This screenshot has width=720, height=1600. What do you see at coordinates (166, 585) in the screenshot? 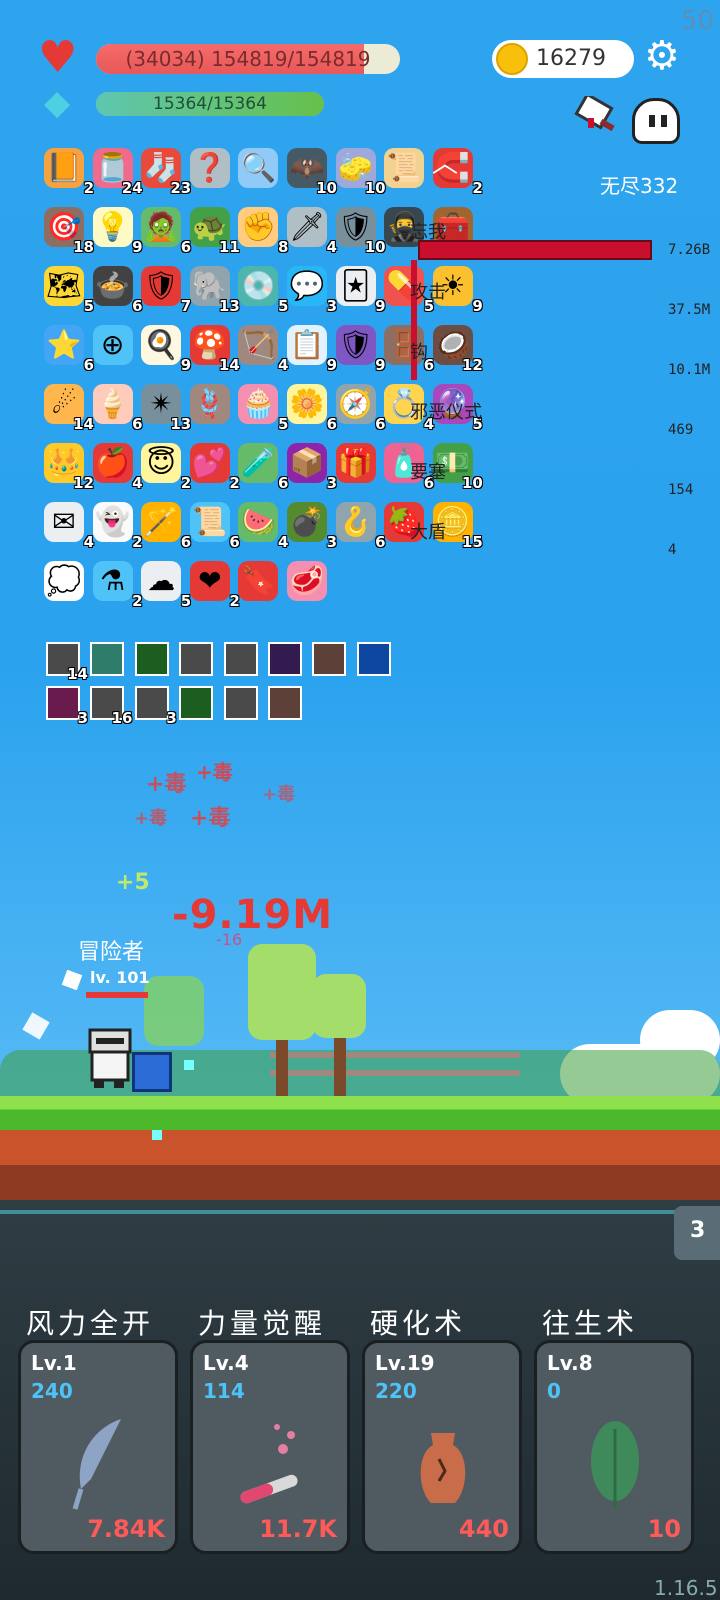
I see `cloud-icon: ☁ 5` at bounding box center [166, 585].